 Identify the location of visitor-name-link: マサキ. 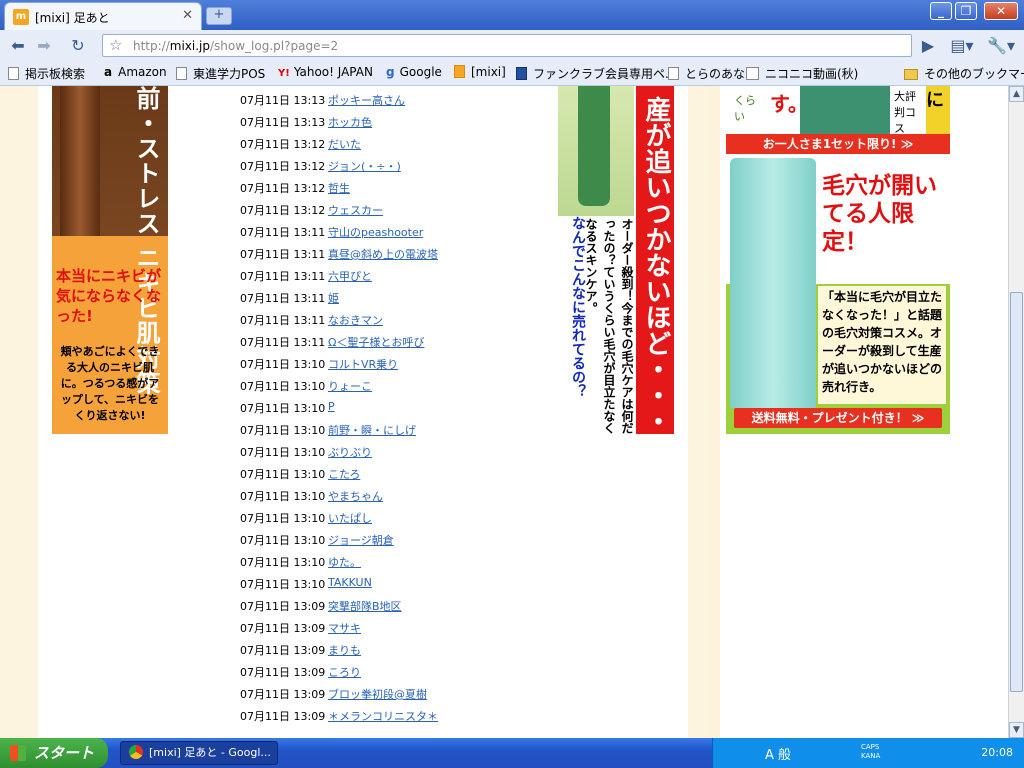
(344, 628).